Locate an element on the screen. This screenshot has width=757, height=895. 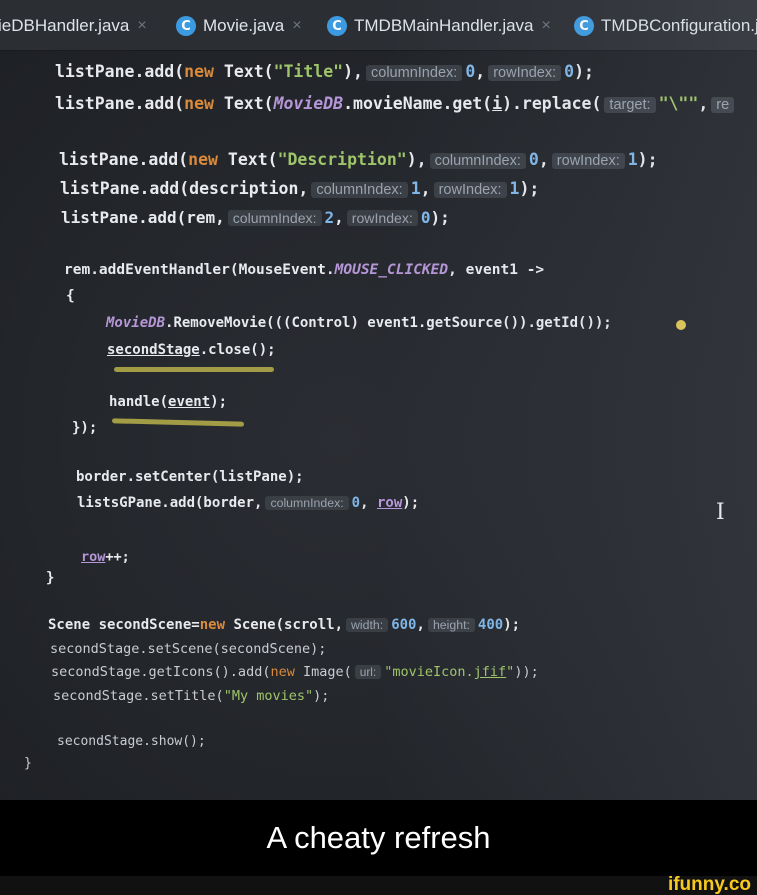
code-line: secondStage.setScene(secondScene); is located at coordinates (188, 649).